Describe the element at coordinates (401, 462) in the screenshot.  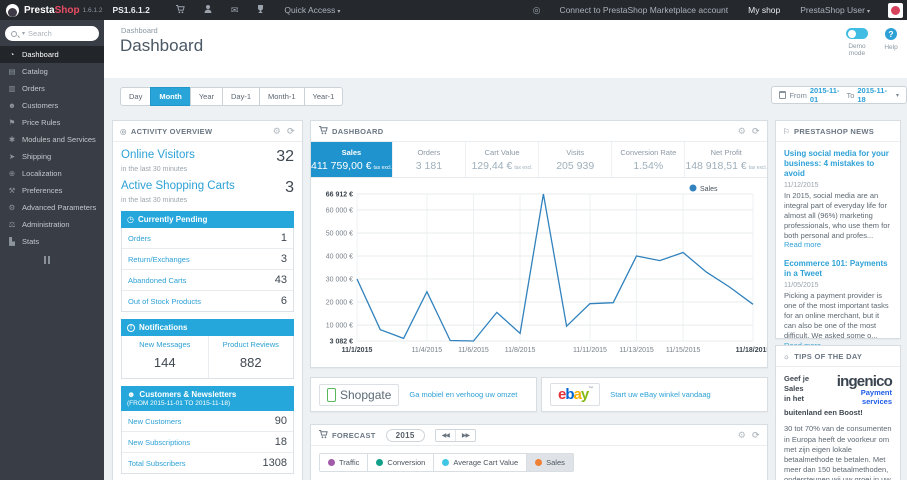
I see `legend-conversion: Conversion` at that location.